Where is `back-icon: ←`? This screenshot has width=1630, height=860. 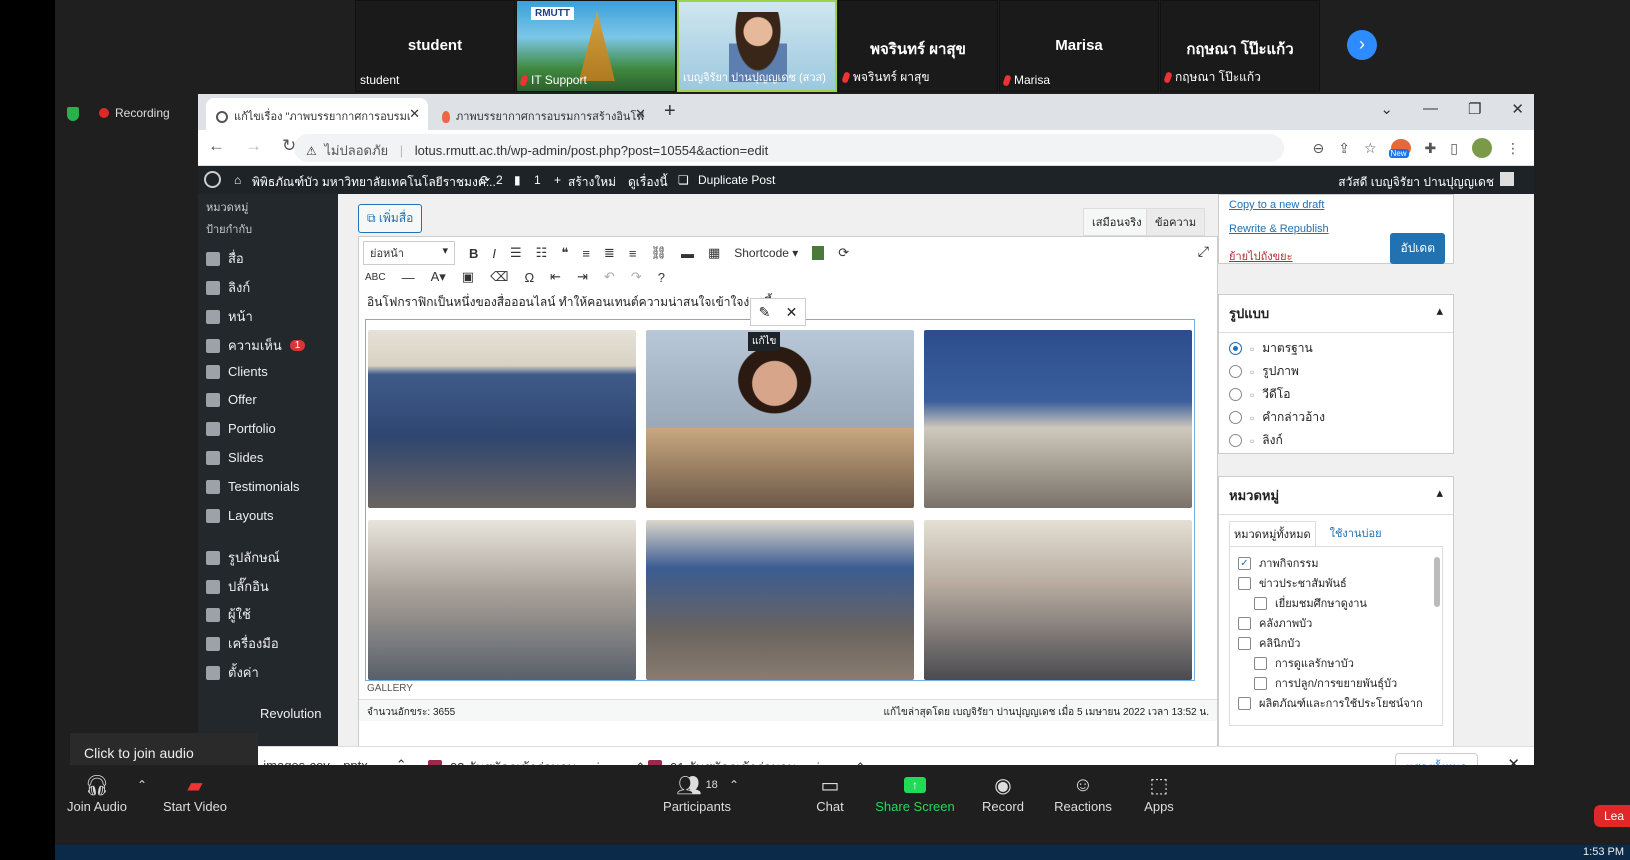 back-icon: ← is located at coordinates (216, 146).